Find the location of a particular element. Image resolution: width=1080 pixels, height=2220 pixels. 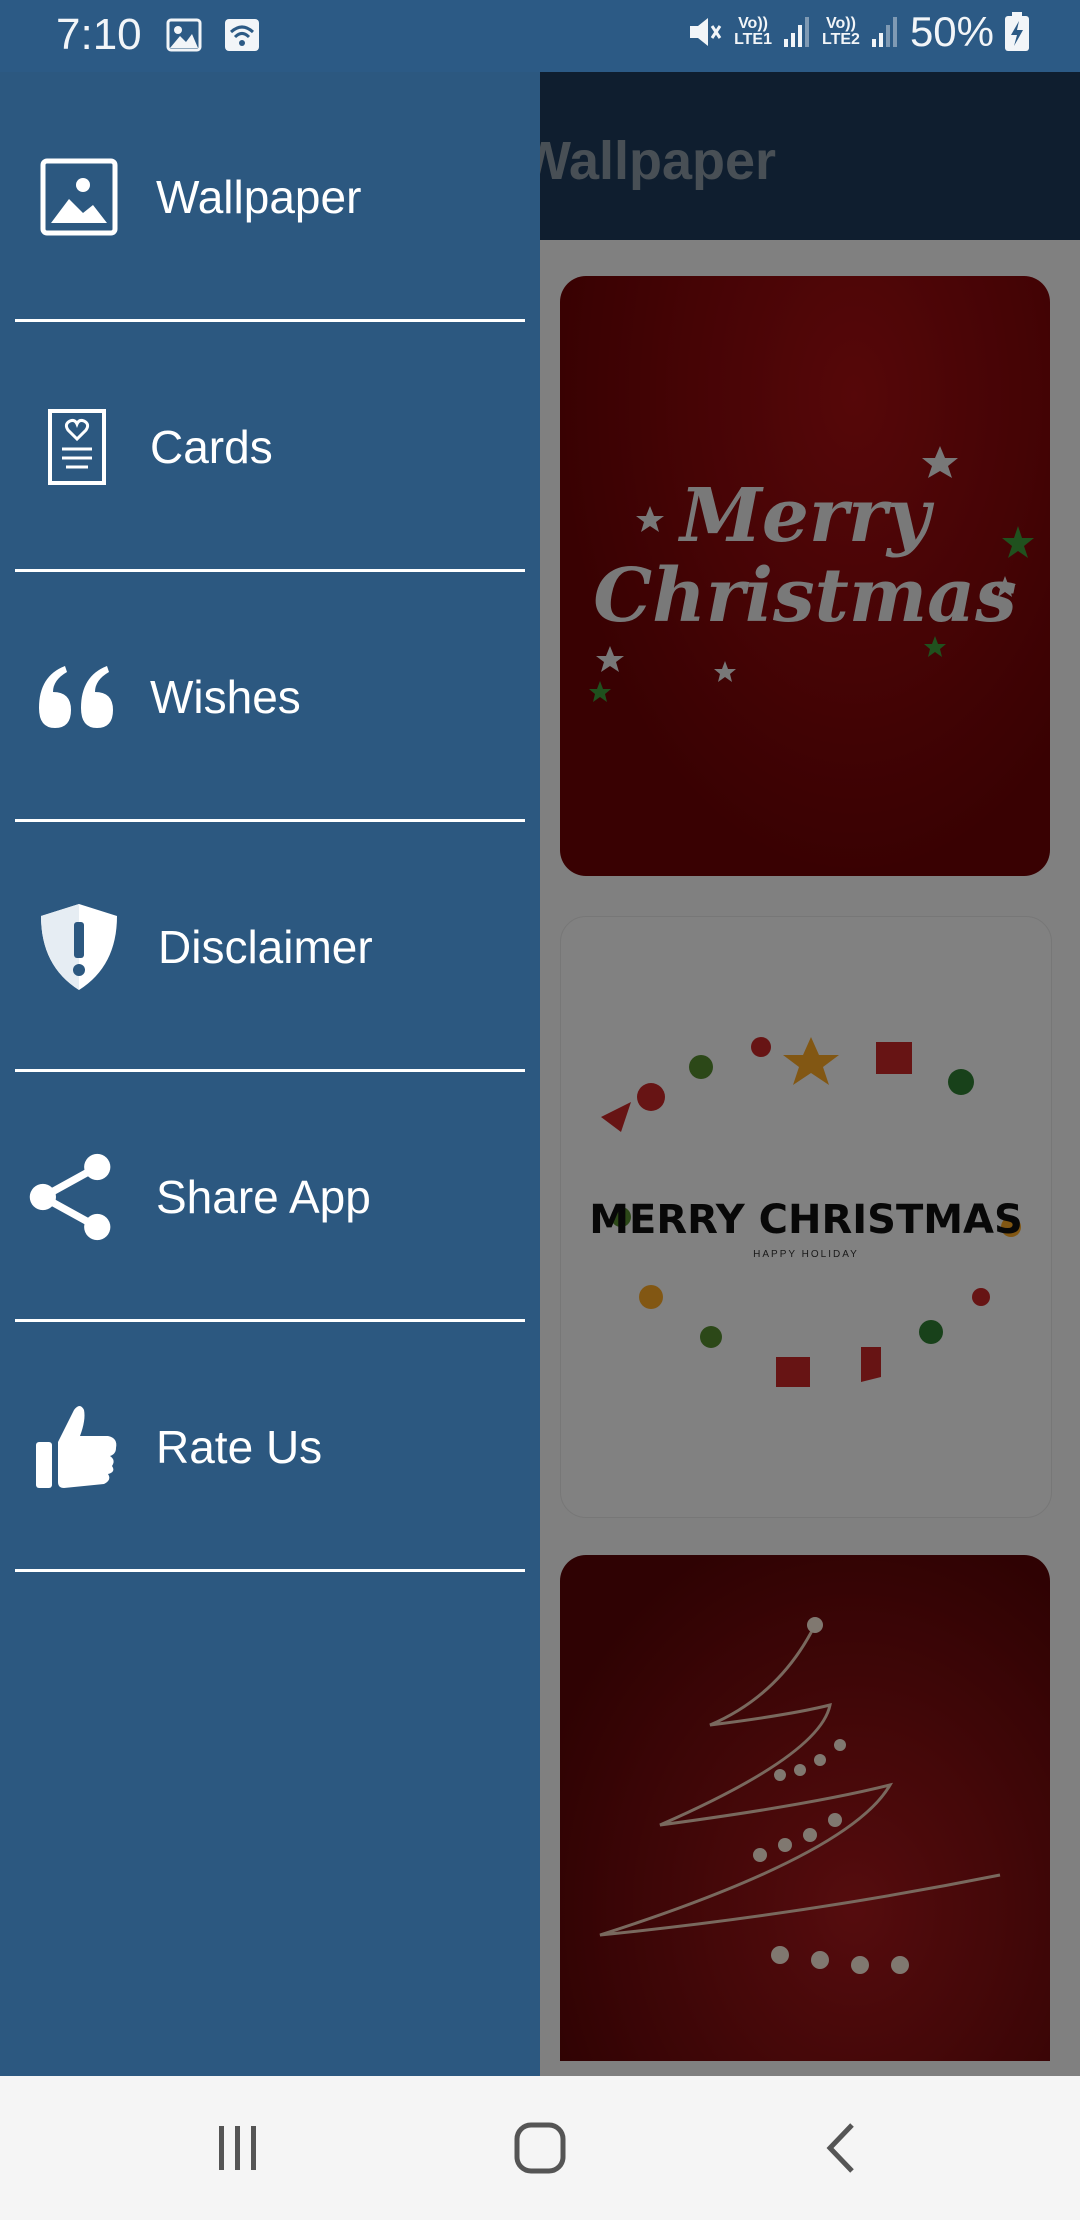

share-icon is located at coordinates (71, 1197).